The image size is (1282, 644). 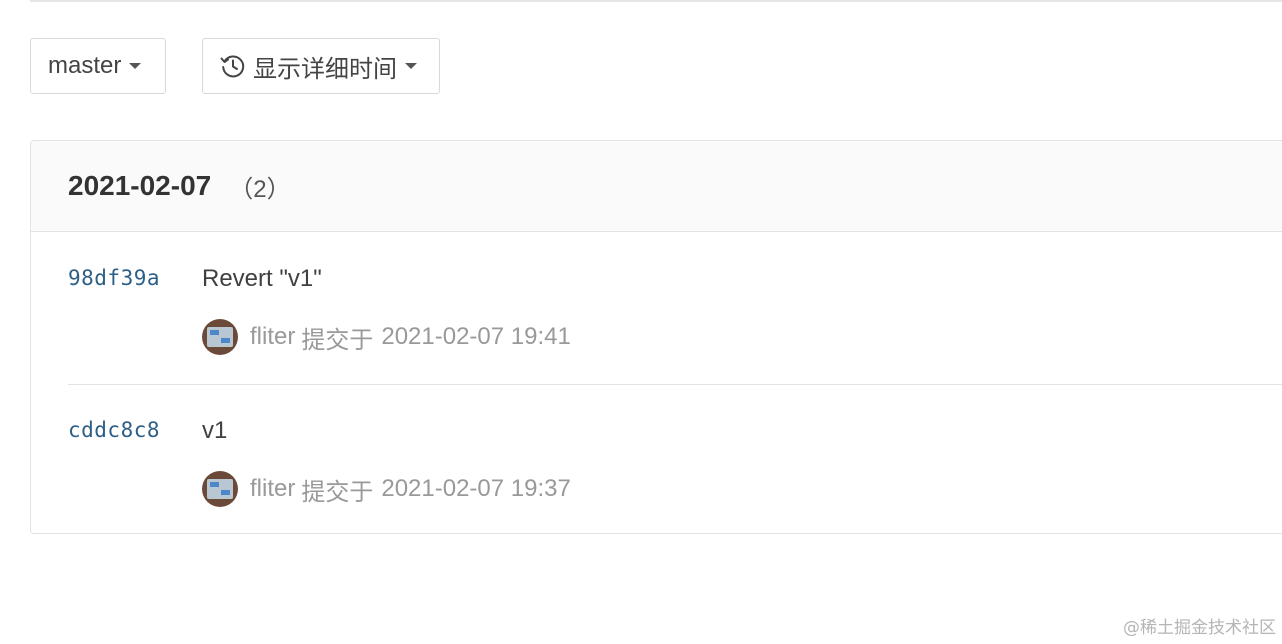 I want to click on commit-meta: fliter 提交于 2021-02-07 19:37, so click(x=386, y=489).